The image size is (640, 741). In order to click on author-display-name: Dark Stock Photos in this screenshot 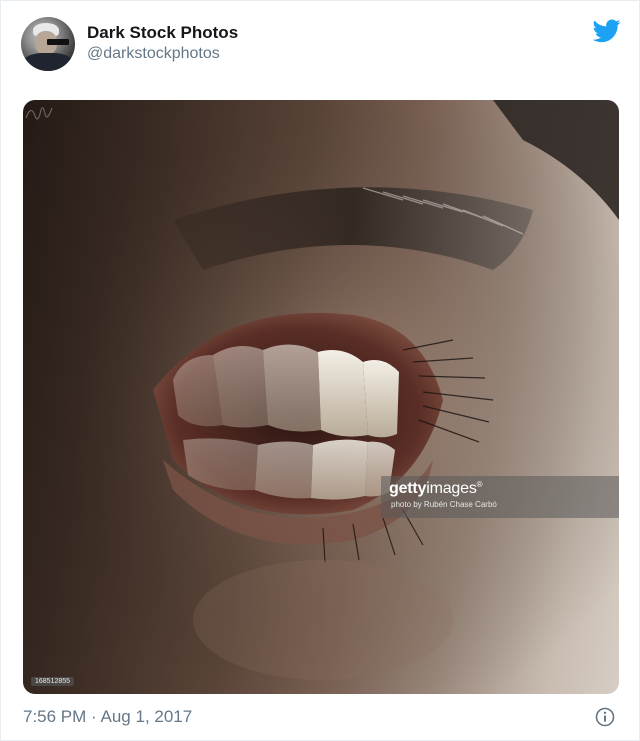, I will do `click(162, 33)`.